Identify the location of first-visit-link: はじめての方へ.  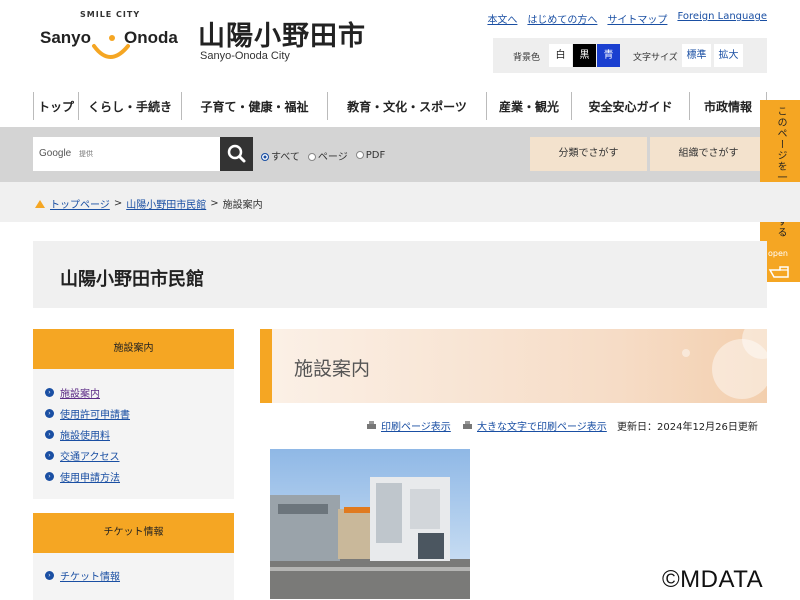
(562, 18).